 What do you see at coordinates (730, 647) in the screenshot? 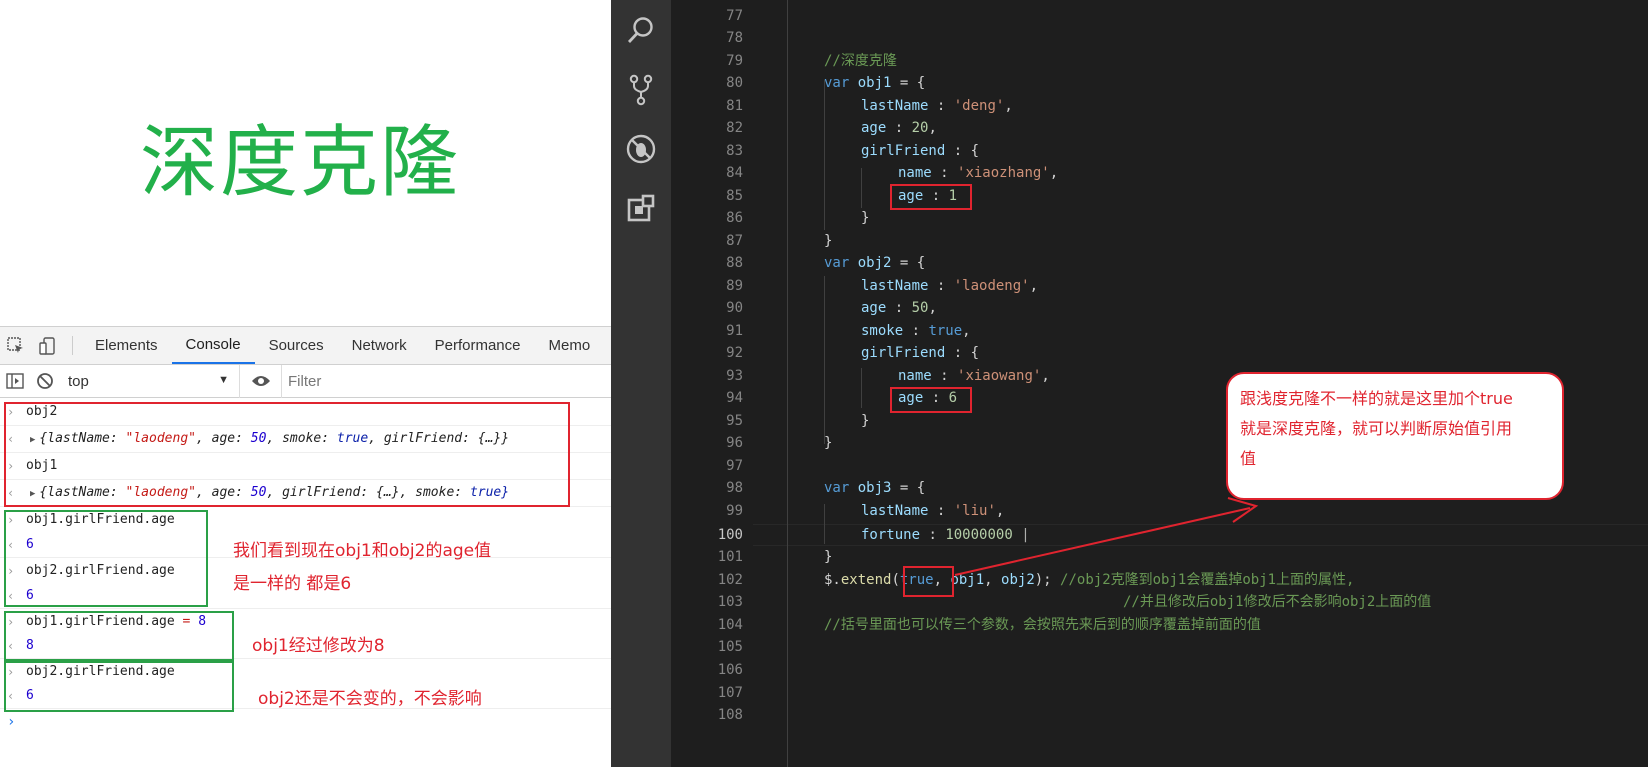
I see `line-number: 105` at bounding box center [730, 647].